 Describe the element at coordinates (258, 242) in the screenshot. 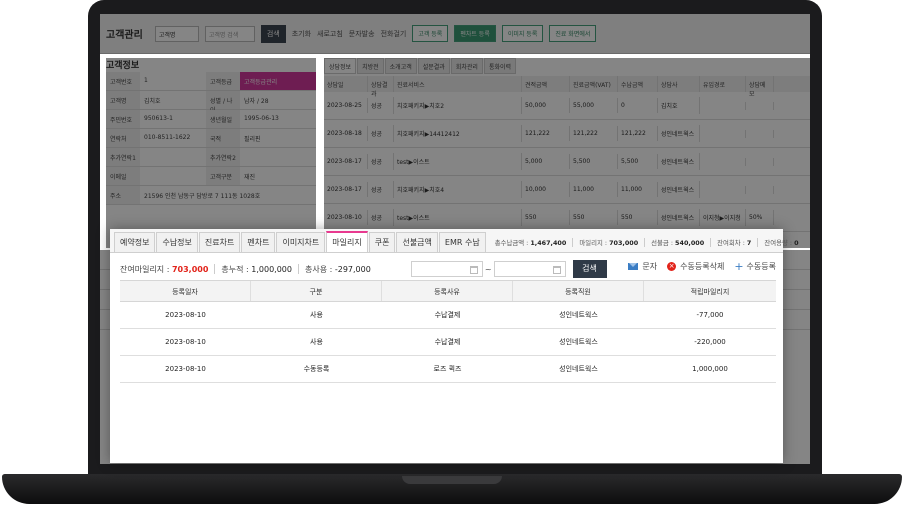

I see `tab-pen-chart: 펜차트` at that location.